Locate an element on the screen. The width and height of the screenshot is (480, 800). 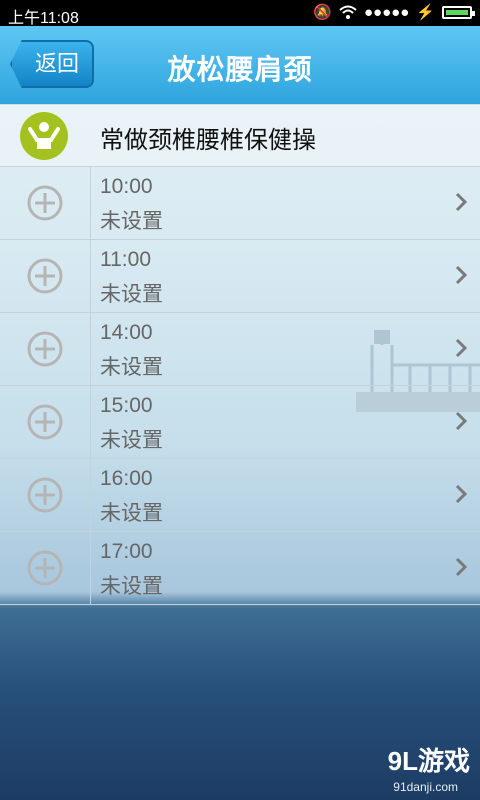
reminder-time: 11:00 is located at coordinates (125, 259).